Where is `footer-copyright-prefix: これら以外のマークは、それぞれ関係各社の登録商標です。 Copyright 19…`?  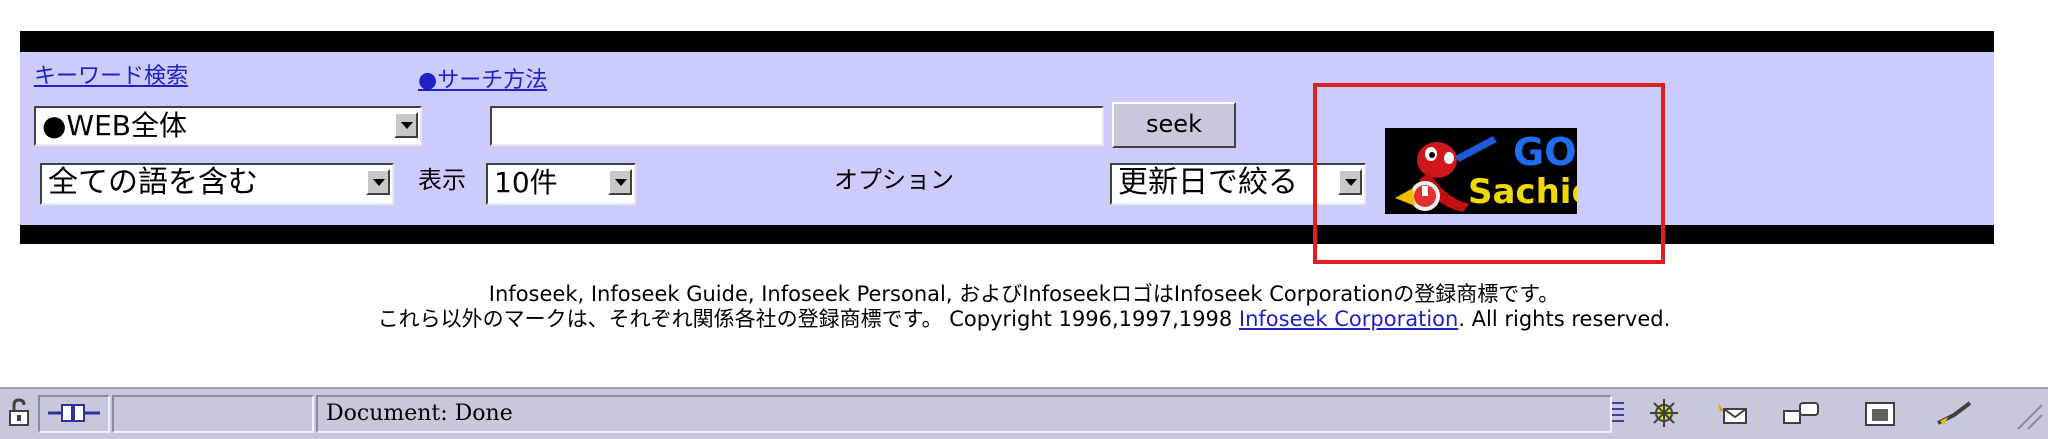 footer-copyright-prefix: これら以外のマークは、それぞれ関係各社の登録商標です。 Copyright 19… is located at coordinates (808, 319).